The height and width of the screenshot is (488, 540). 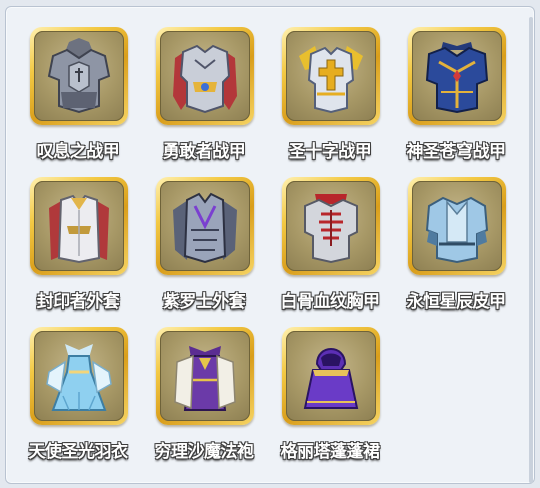 What do you see at coordinates (78, 452) in the screenshot?
I see `item-name: 天使圣光羽衣` at bounding box center [78, 452].